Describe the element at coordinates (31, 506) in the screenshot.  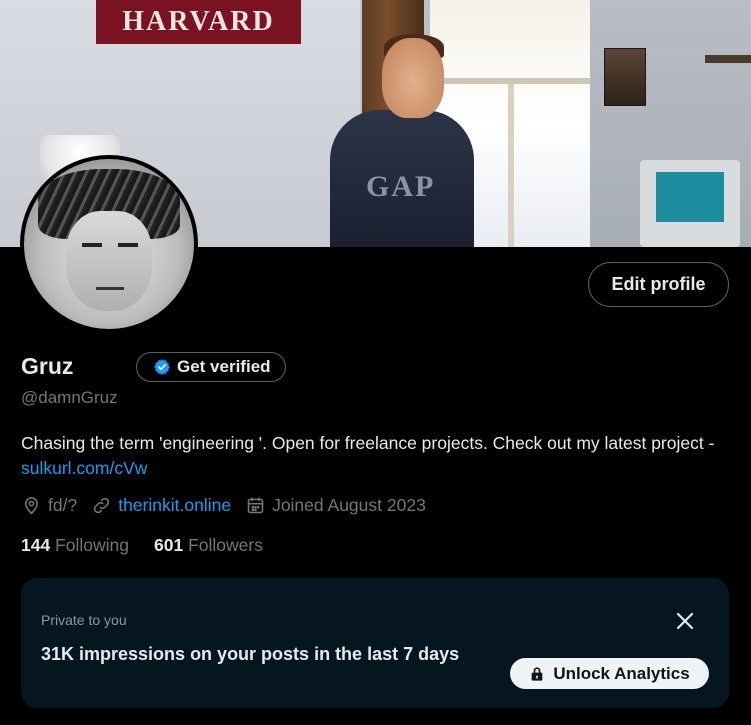
I see `location-pin-icon` at that location.